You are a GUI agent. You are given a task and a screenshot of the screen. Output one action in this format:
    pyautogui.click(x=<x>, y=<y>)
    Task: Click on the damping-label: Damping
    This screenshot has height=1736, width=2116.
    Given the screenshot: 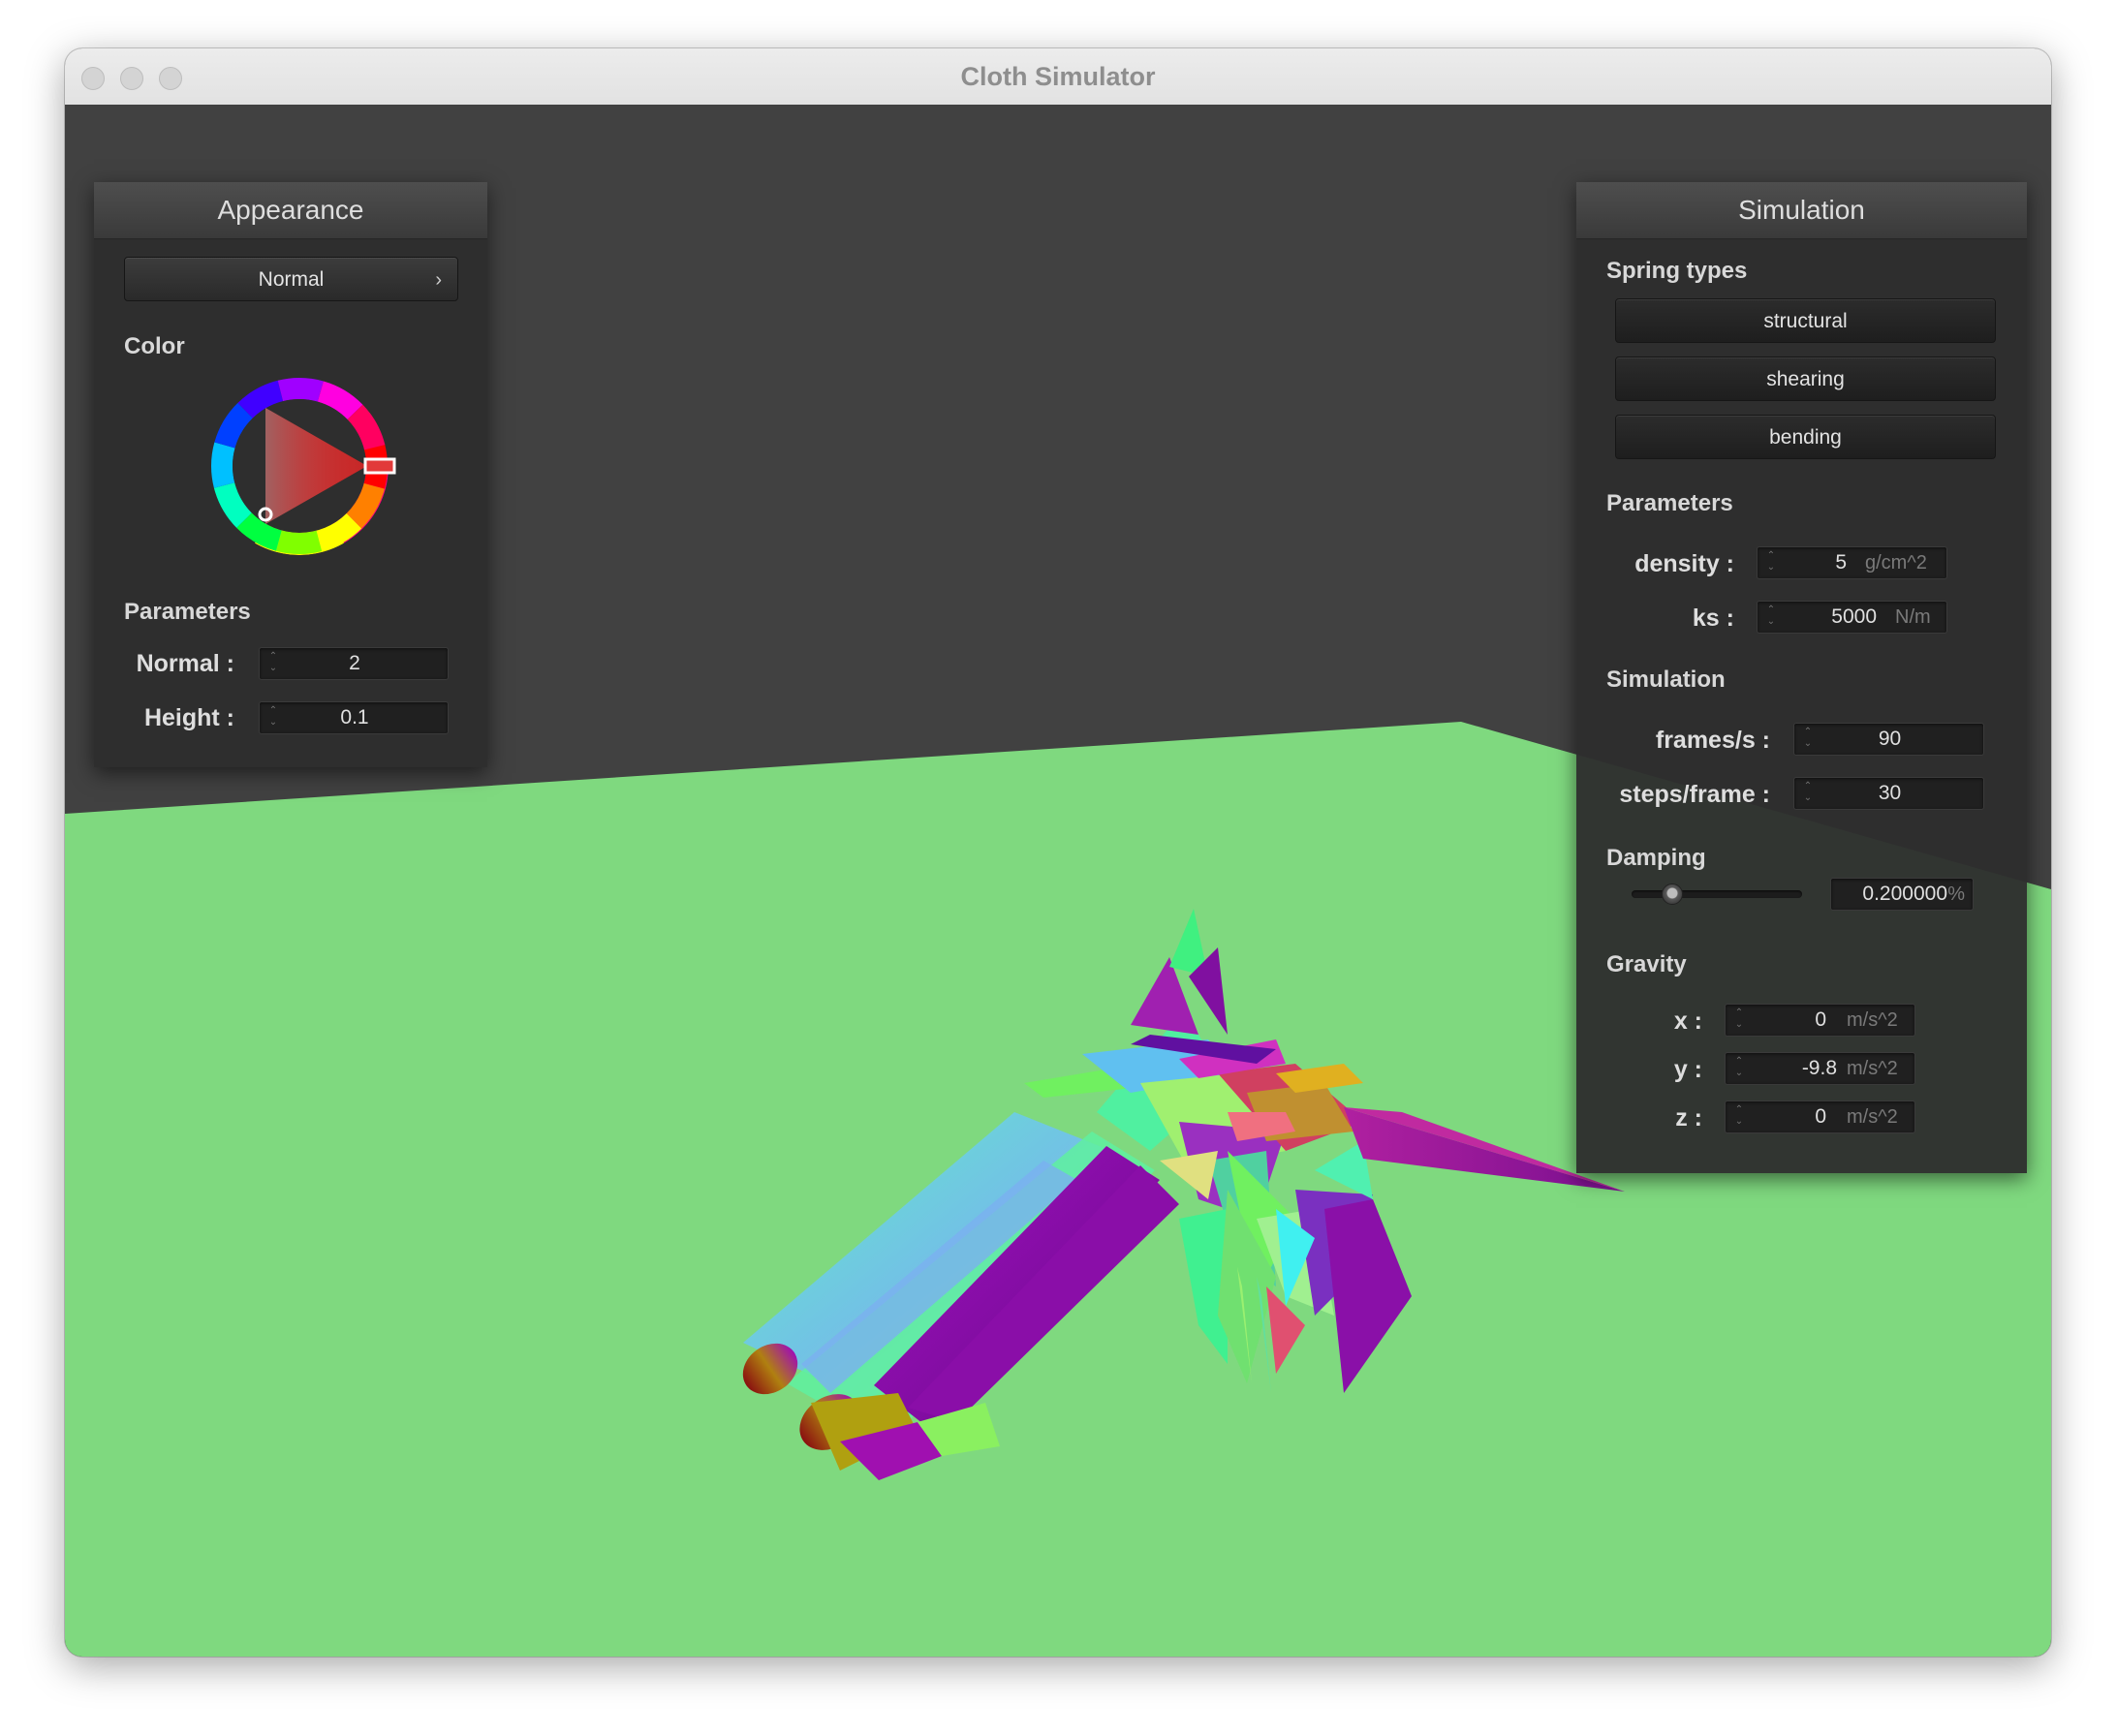 What is the action you would take?
    pyautogui.click(x=1656, y=858)
    